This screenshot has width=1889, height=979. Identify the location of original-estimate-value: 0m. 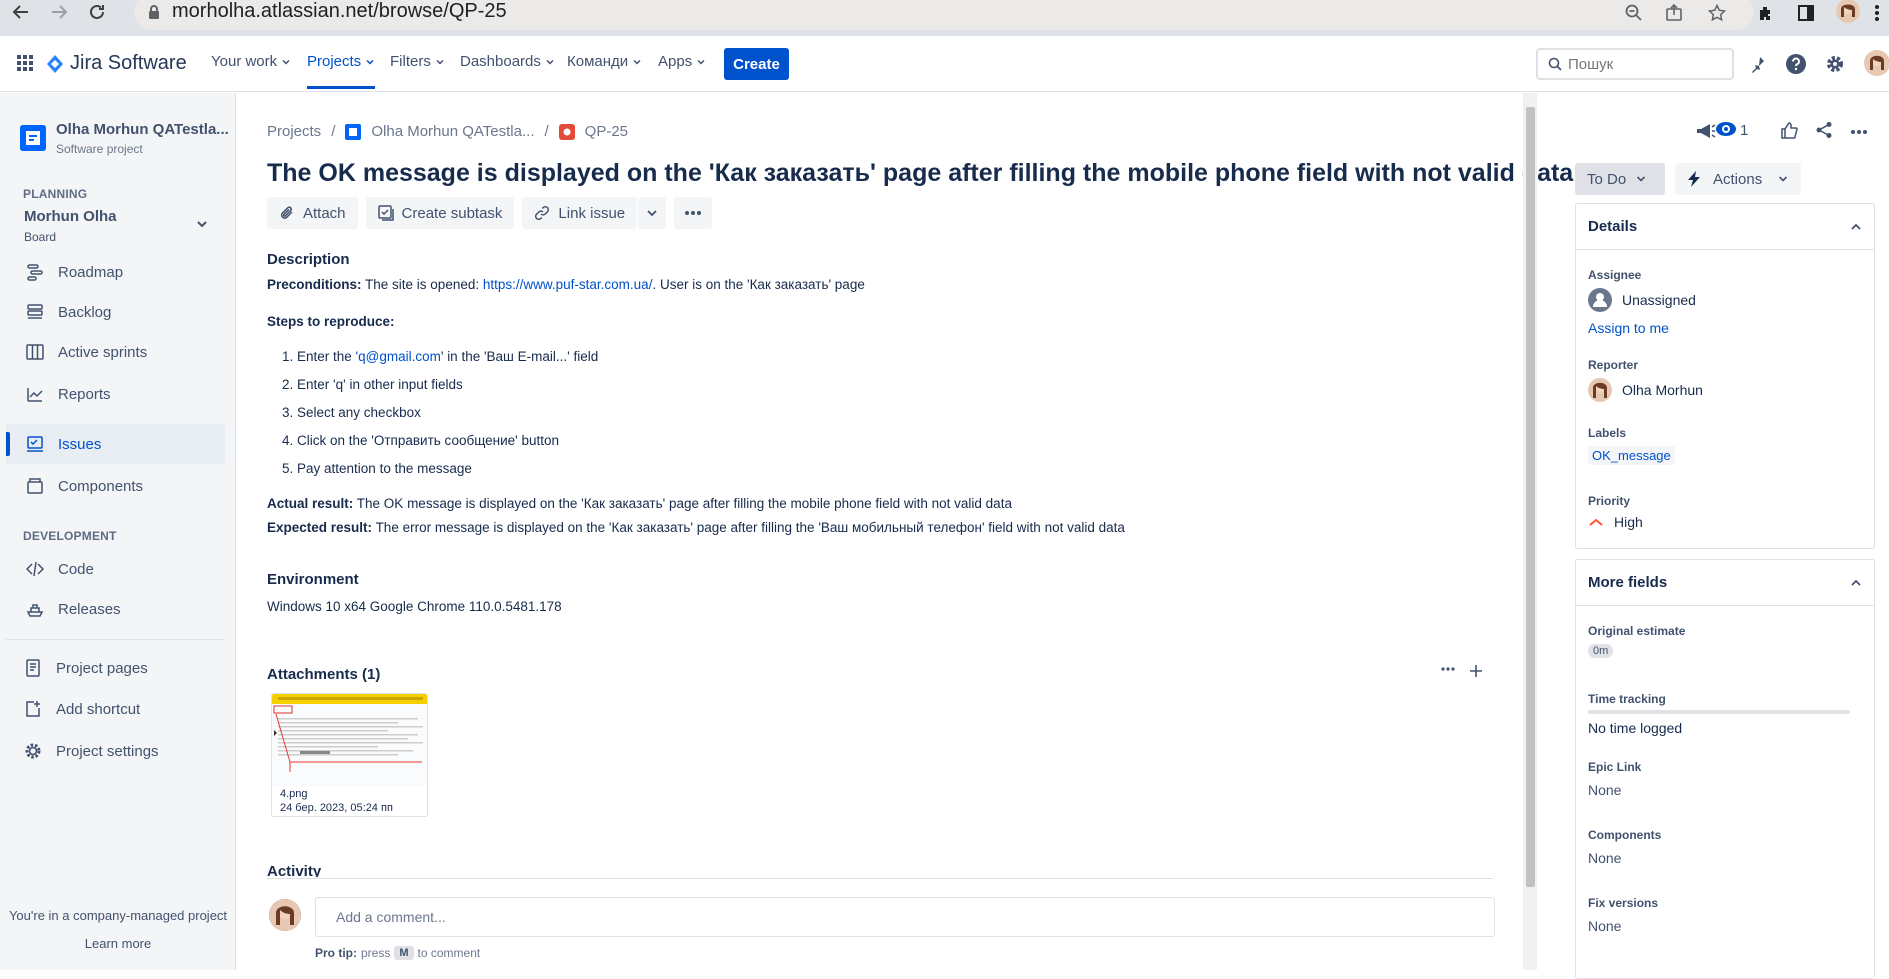
(1601, 651).